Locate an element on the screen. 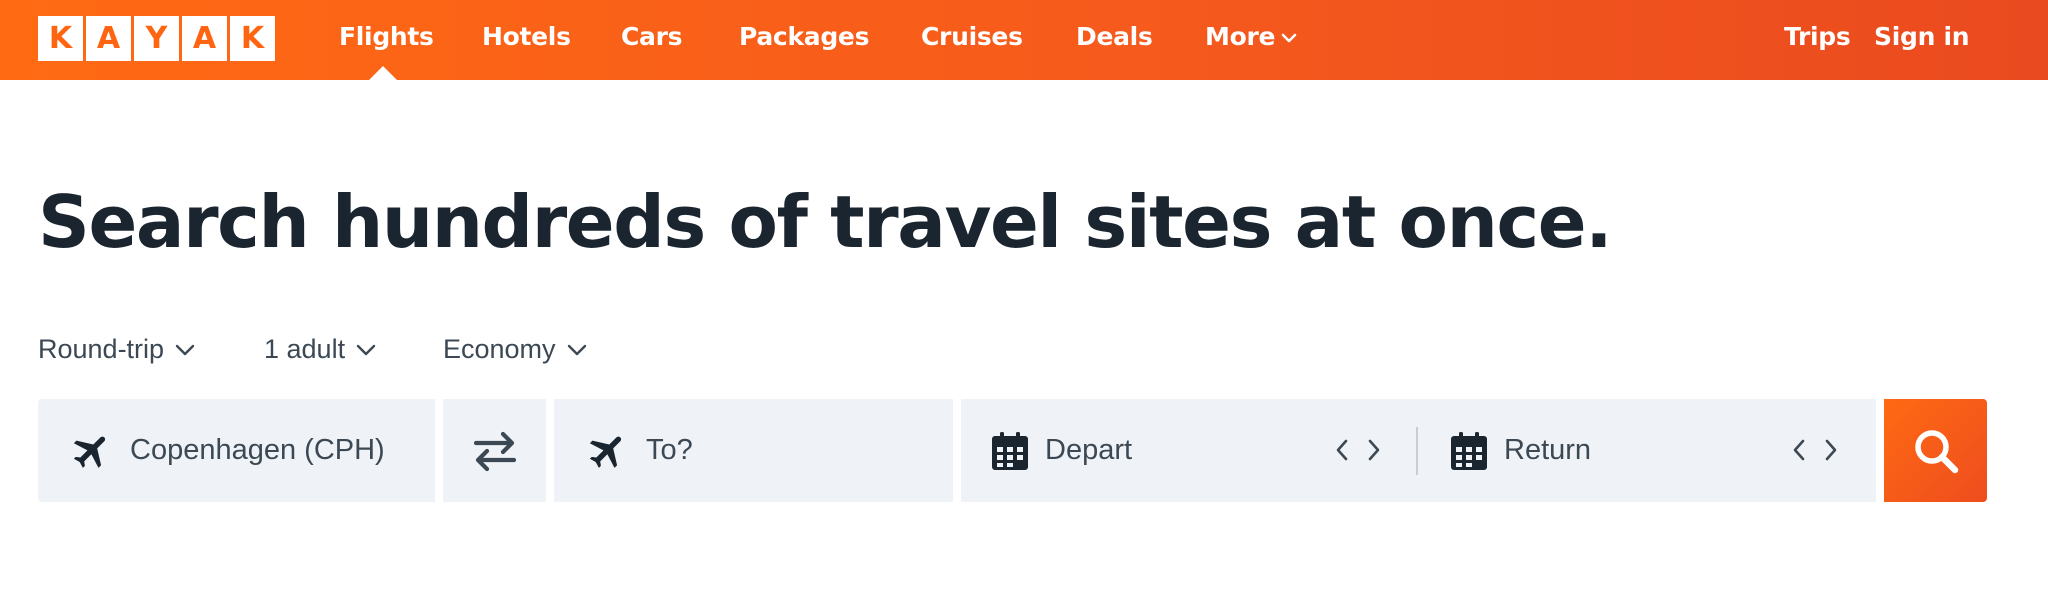  logo-letter: Y is located at coordinates (156, 38).